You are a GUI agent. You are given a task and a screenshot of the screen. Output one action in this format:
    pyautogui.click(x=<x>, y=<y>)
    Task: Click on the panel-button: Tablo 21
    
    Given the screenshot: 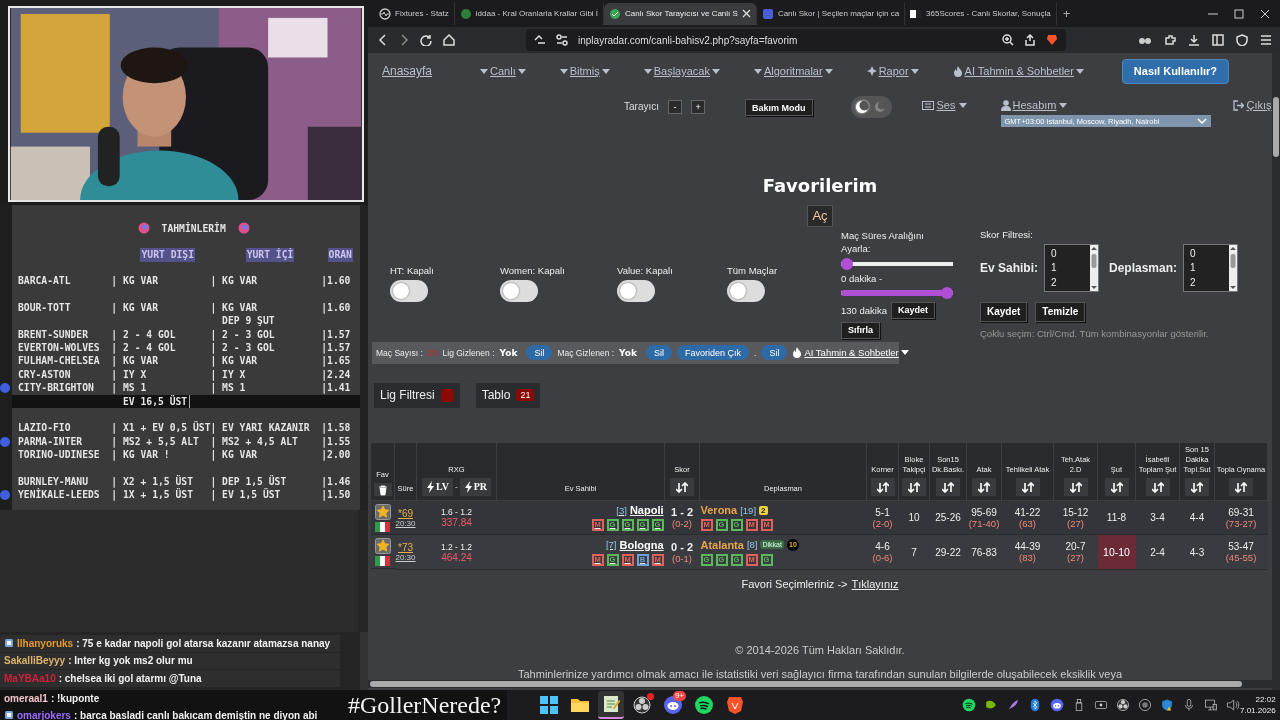 What is the action you would take?
    pyautogui.click(x=508, y=395)
    